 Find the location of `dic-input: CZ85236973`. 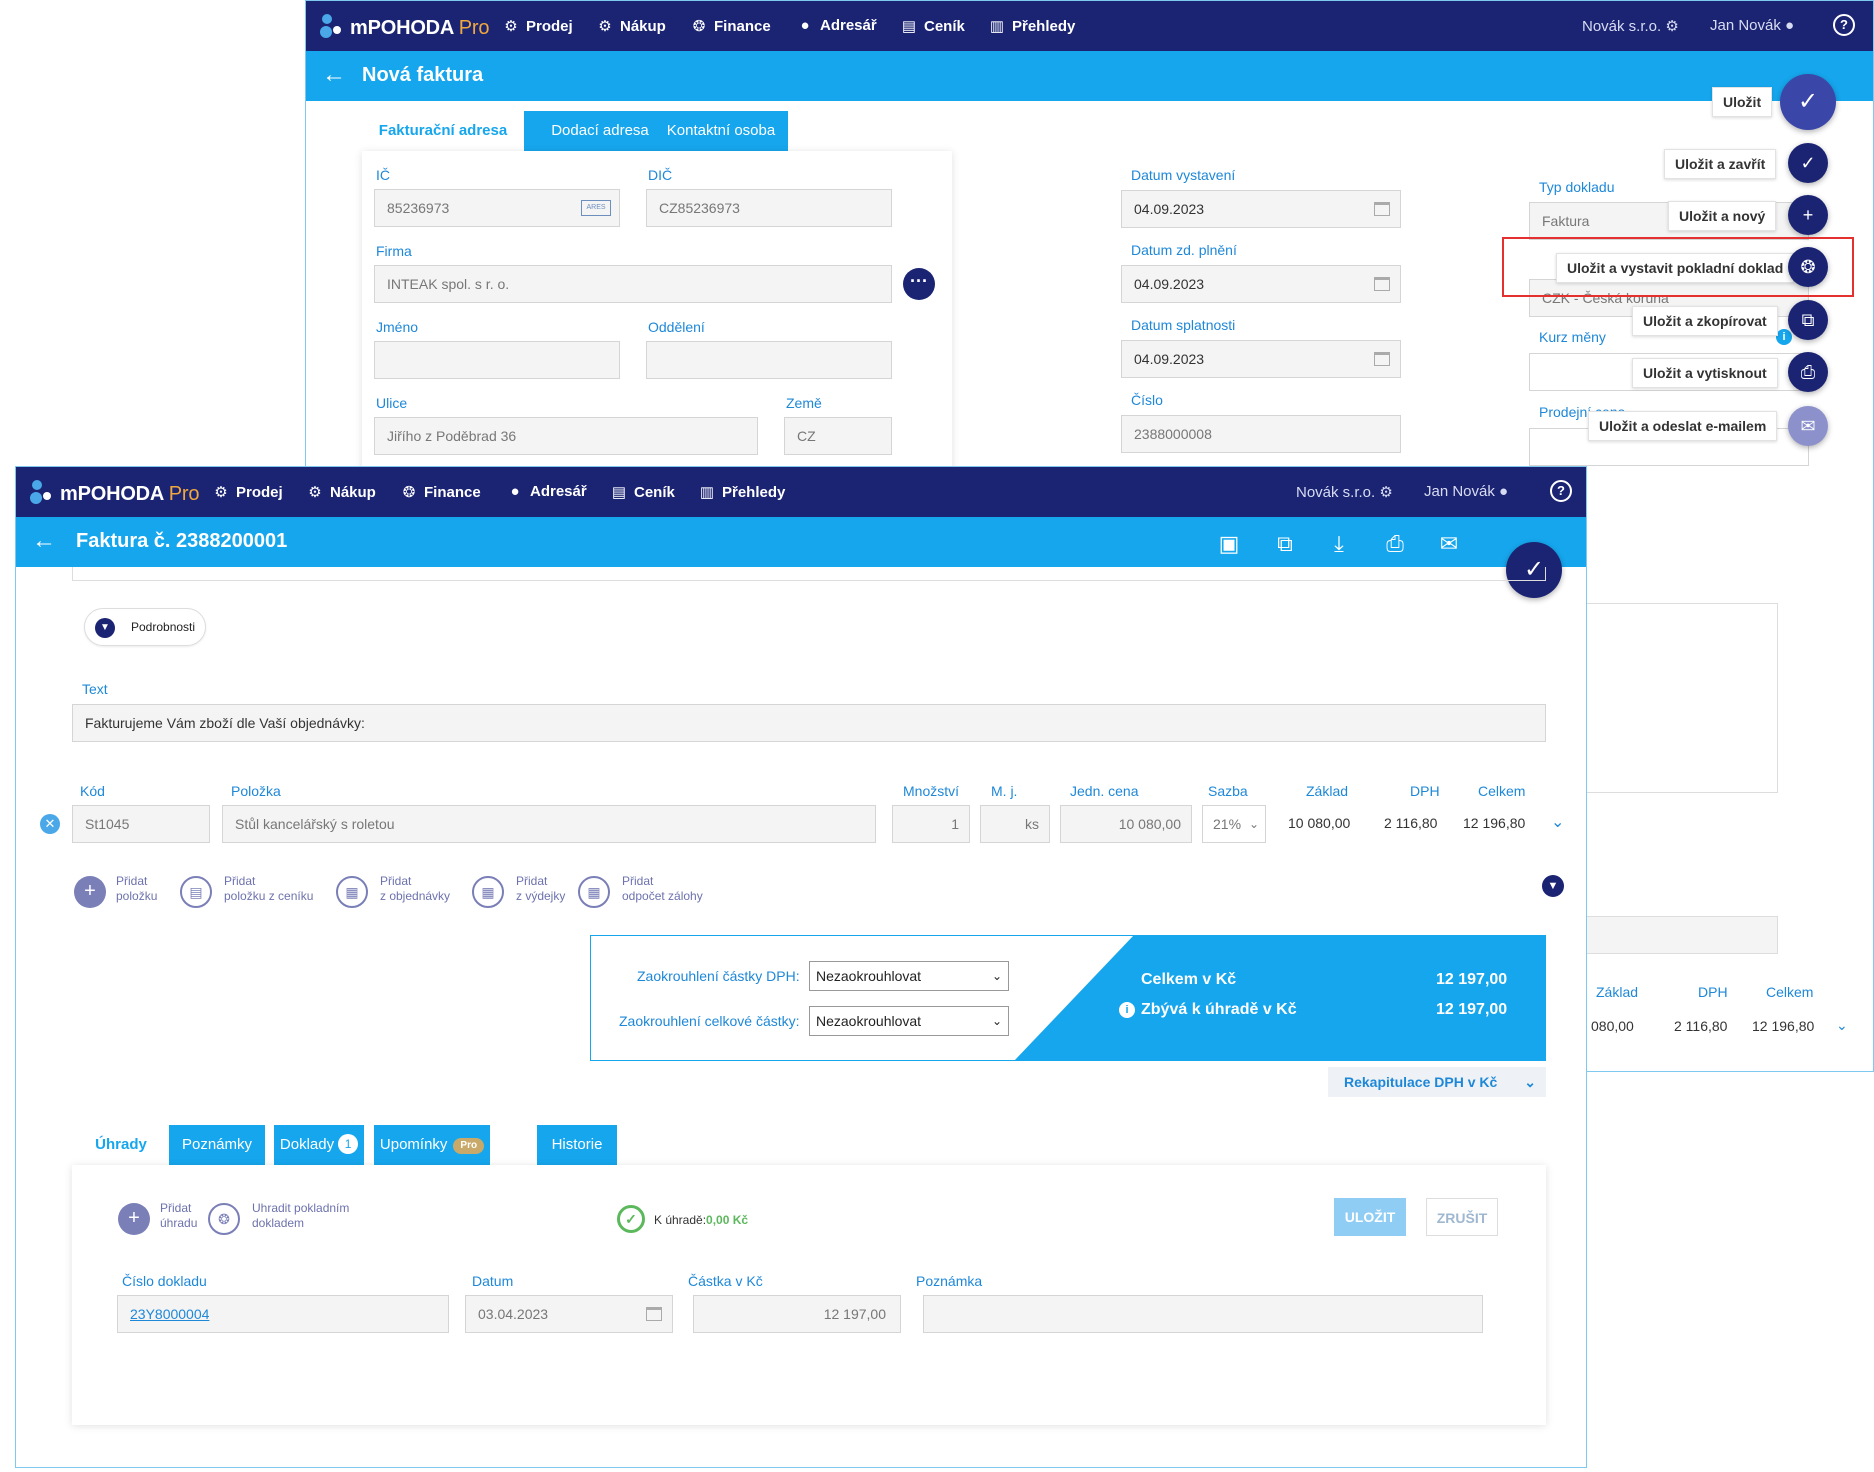

dic-input: CZ85236973 is located at coordinates (769, 208).